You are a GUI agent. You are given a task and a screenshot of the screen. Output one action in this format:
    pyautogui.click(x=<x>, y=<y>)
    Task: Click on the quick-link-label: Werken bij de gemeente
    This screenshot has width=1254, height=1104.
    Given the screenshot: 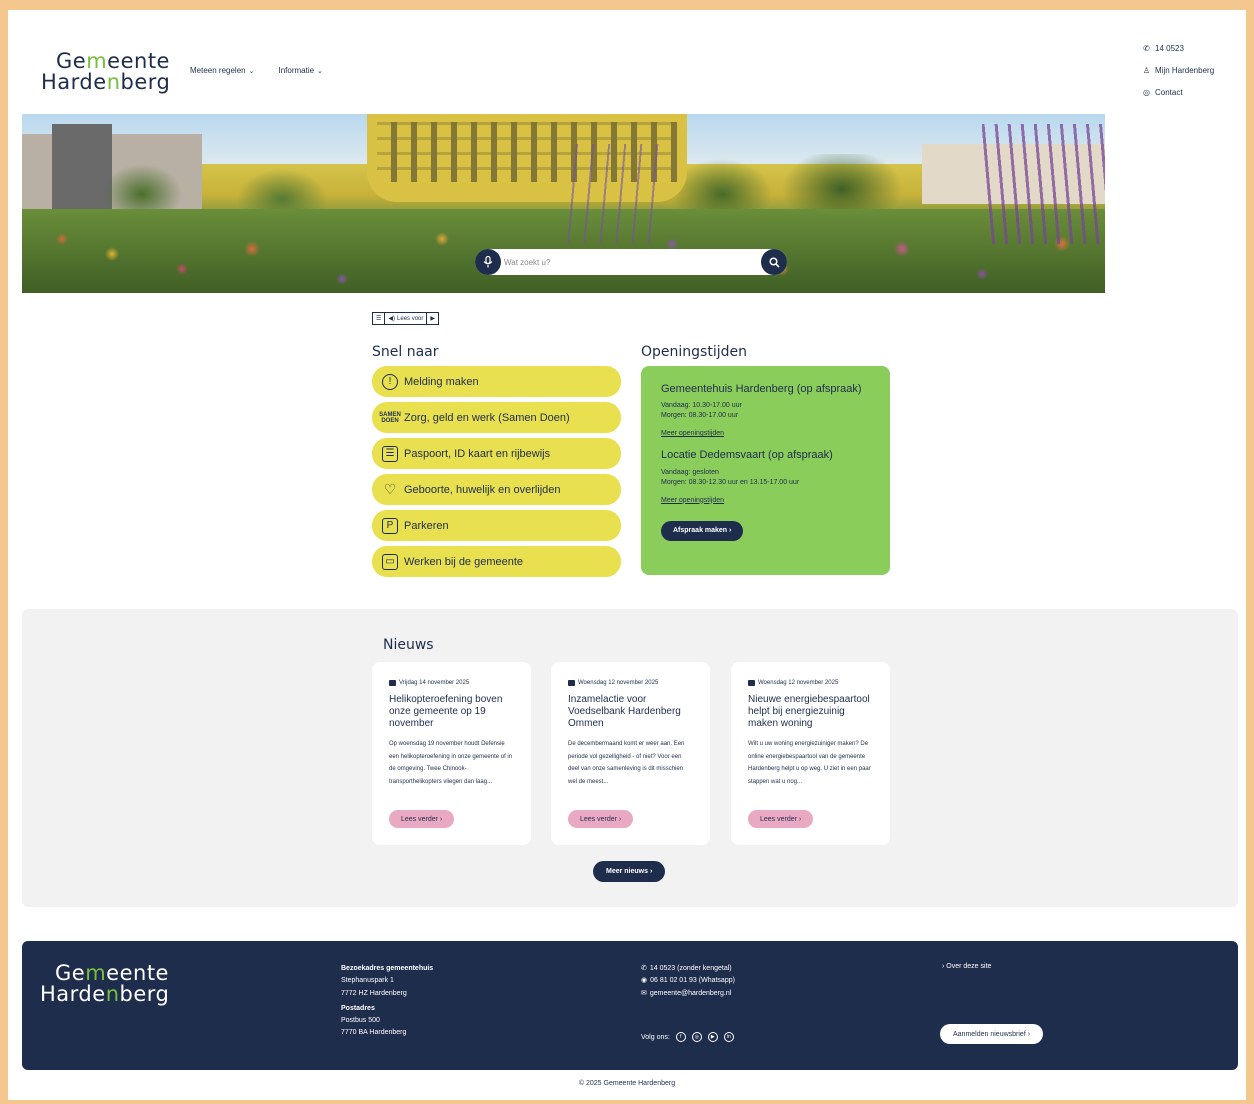 What is the action you would take?
    pyautogui.click(x=464, y=561)
    